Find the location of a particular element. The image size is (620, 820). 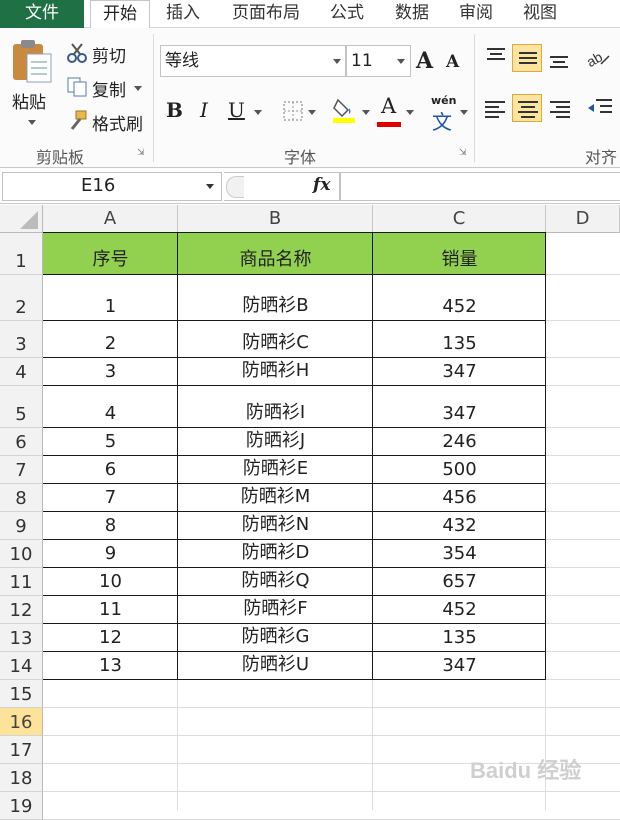

table-cell: 500 is located at coordinates (459, 470).